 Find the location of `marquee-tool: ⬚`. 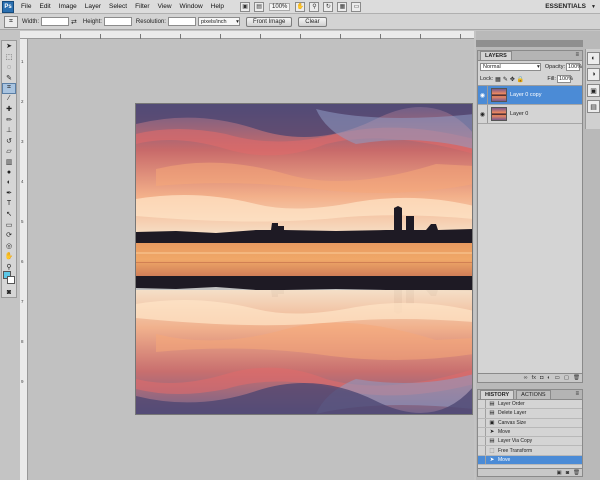

marquee-tool: ⬚ is located at coordinates (9, 57).